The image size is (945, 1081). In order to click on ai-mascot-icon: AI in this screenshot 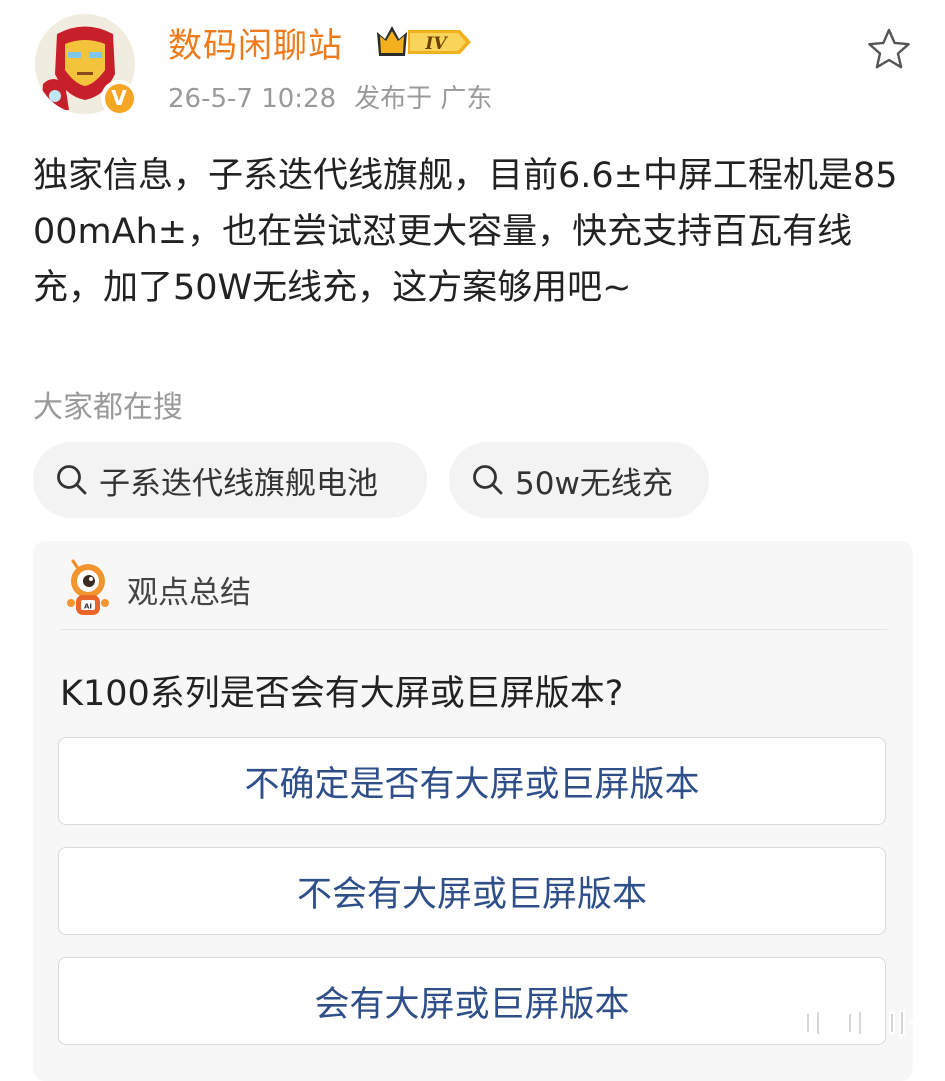, I will do `click(88, 587)`.